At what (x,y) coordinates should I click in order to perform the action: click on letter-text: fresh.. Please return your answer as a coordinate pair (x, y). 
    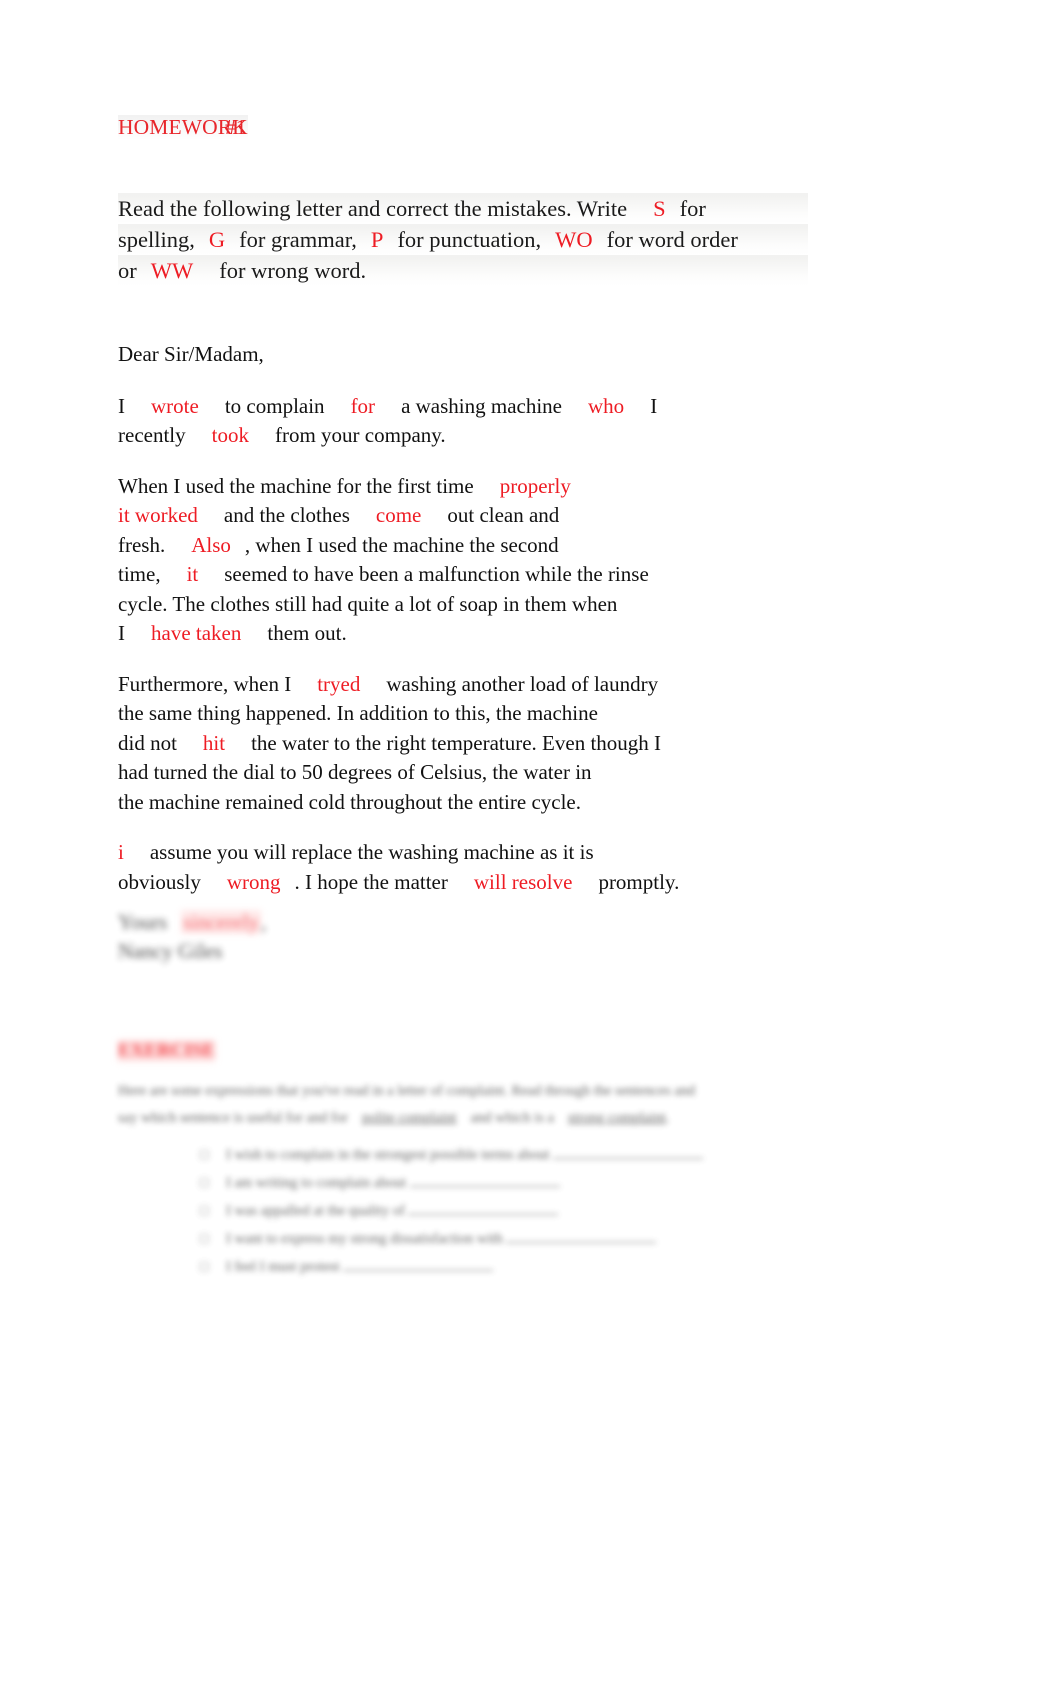
    Looking at the image, I should click on (142, 544).